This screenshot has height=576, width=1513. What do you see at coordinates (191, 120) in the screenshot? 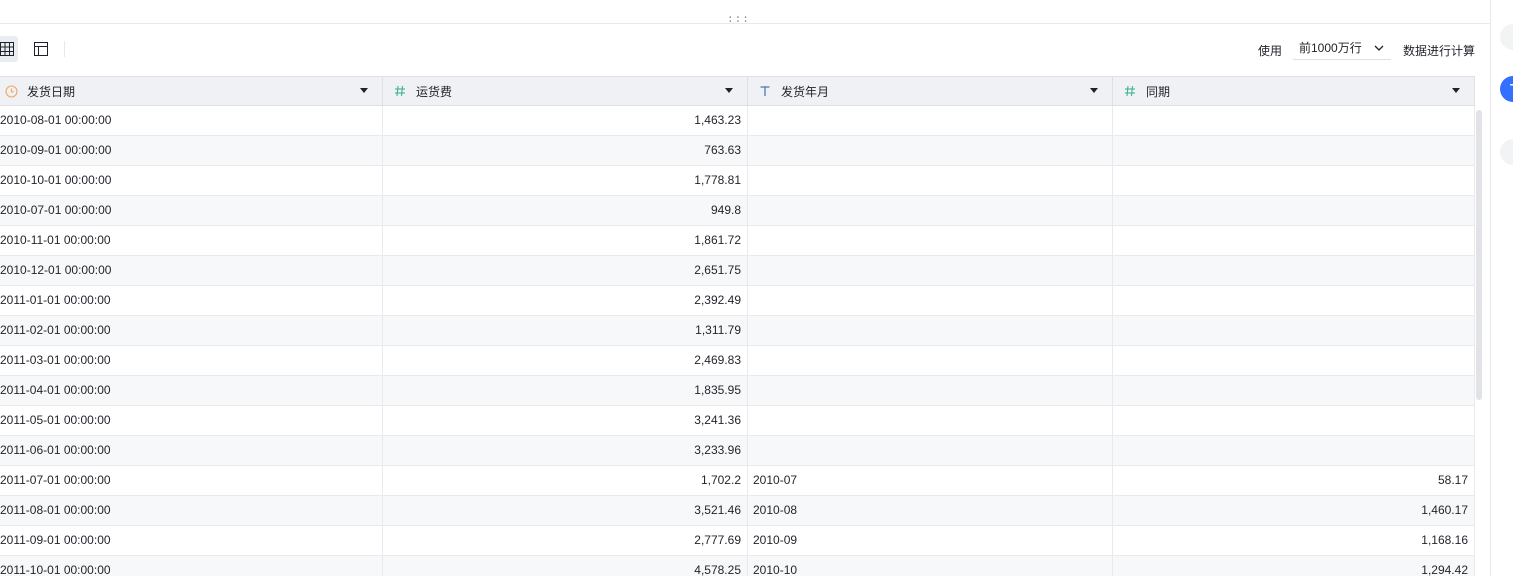
I see `cell-ship-date: 2010-08-01 00:00:00` at bounding box center [191, 120].